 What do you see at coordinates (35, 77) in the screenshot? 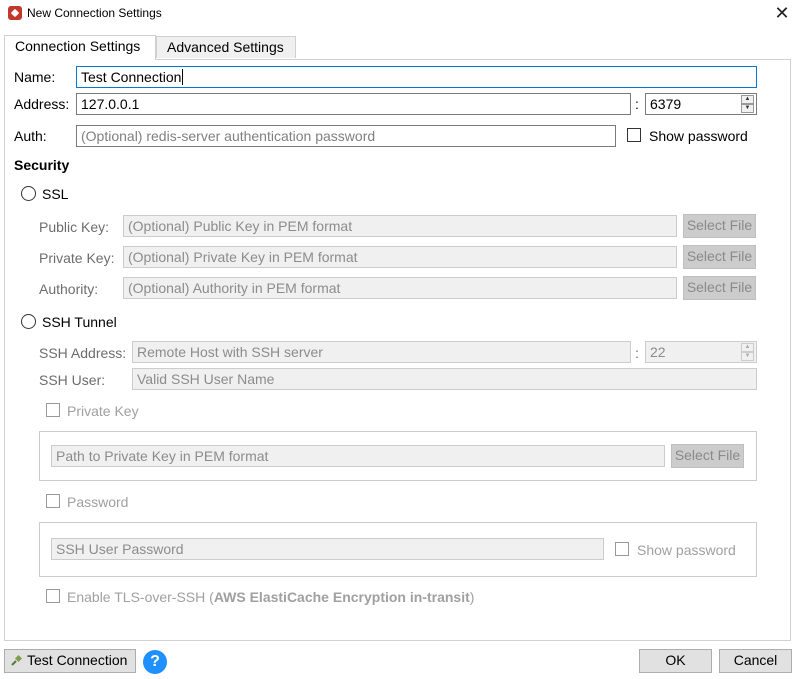
I see `name-label: Name:` at bounding box center [35, 77].